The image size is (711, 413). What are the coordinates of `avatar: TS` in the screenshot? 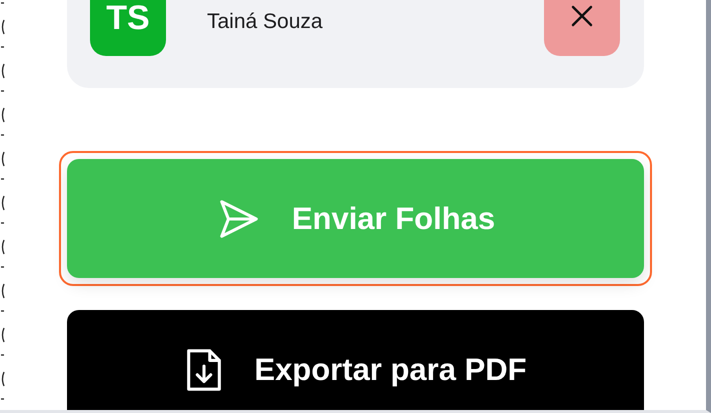 It's located at (128, 28).